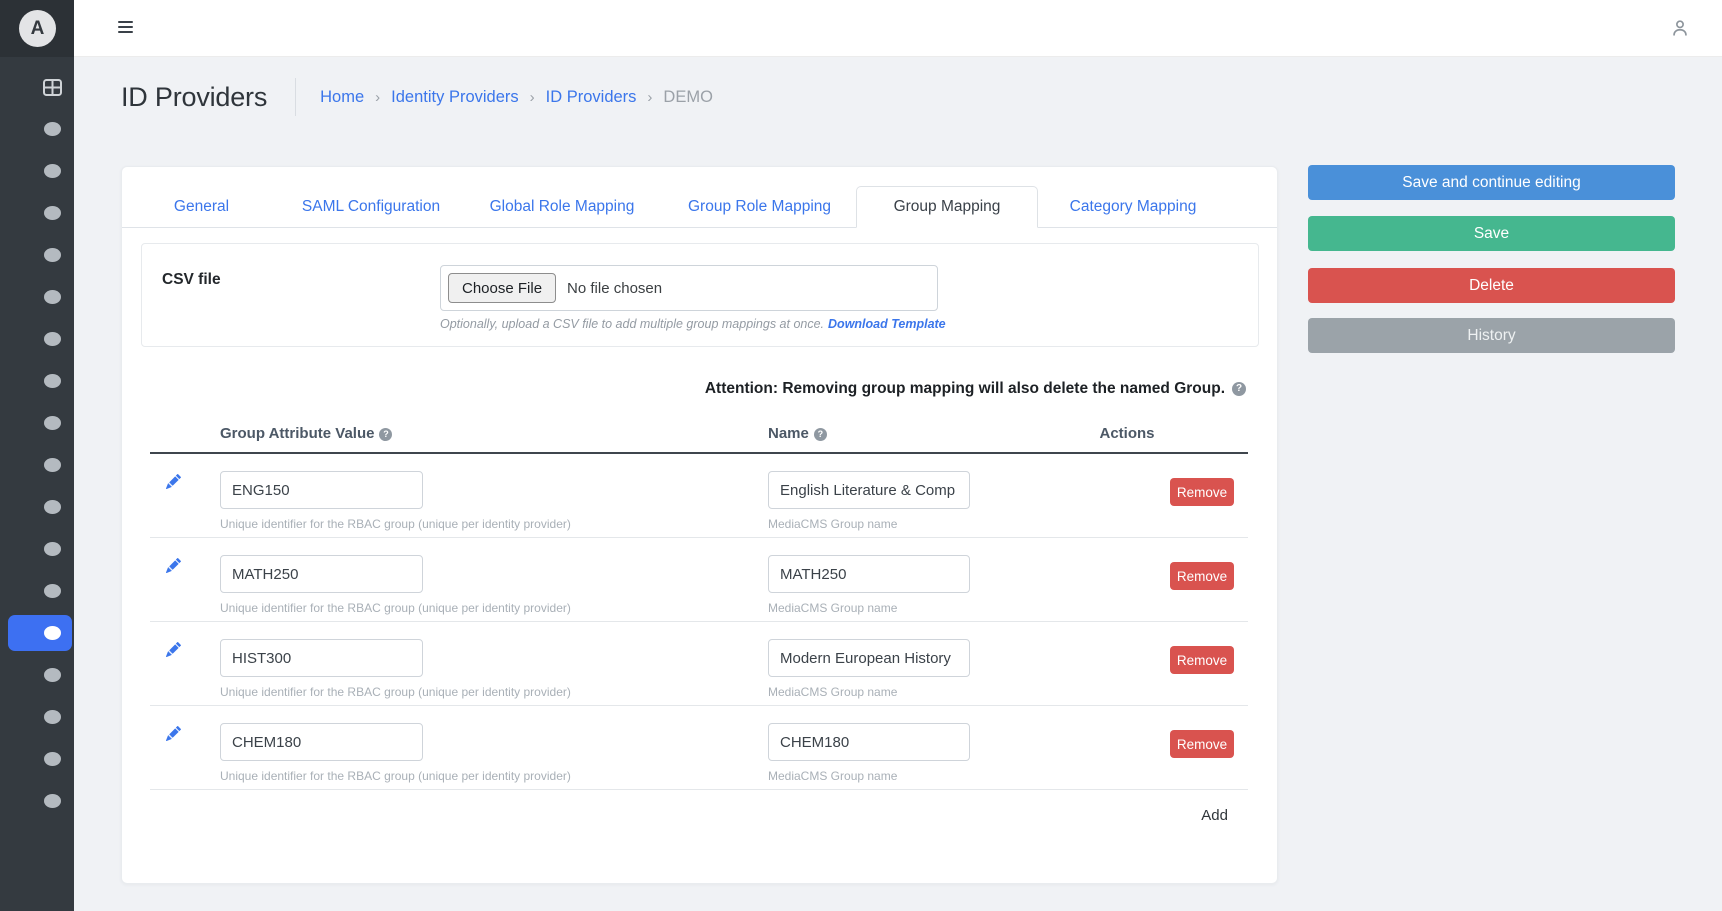 This screenshot has height=911, width=1722. Describe the element at coordinates (688, 96) in the screenshot. I see `breadcrumb-current: DEMO` at that location.